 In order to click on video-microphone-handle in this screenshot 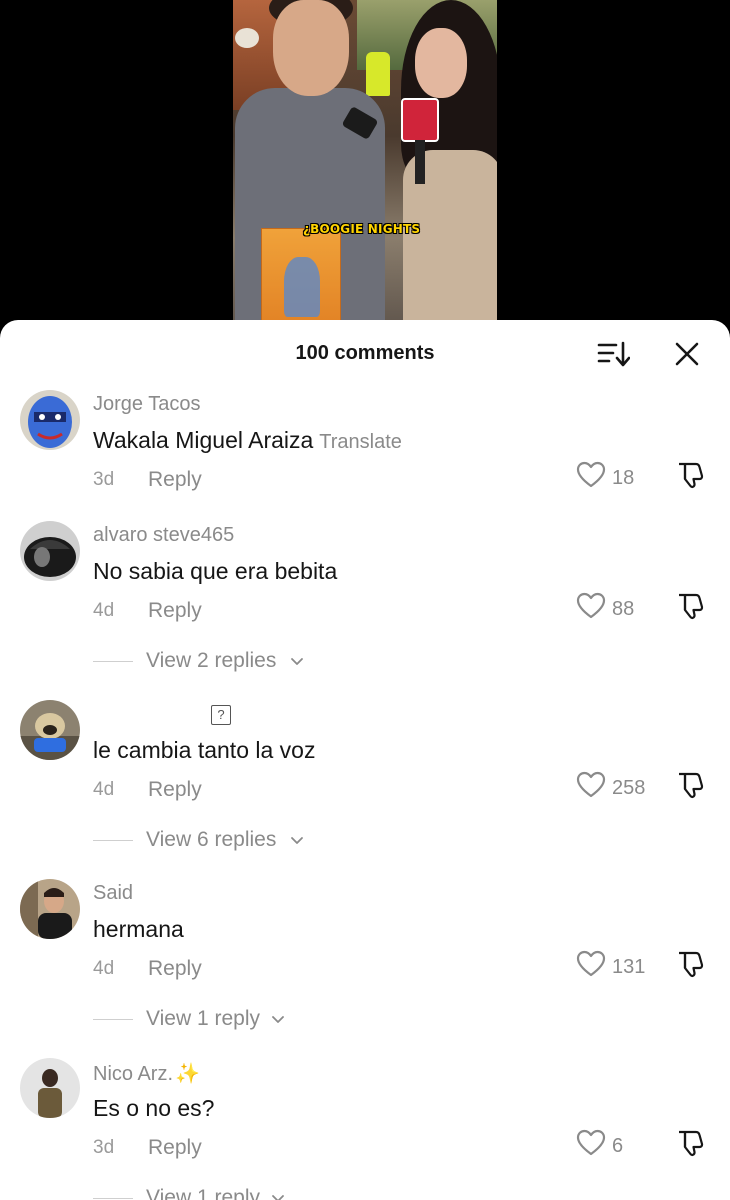, I will do `click(420, 162)`.